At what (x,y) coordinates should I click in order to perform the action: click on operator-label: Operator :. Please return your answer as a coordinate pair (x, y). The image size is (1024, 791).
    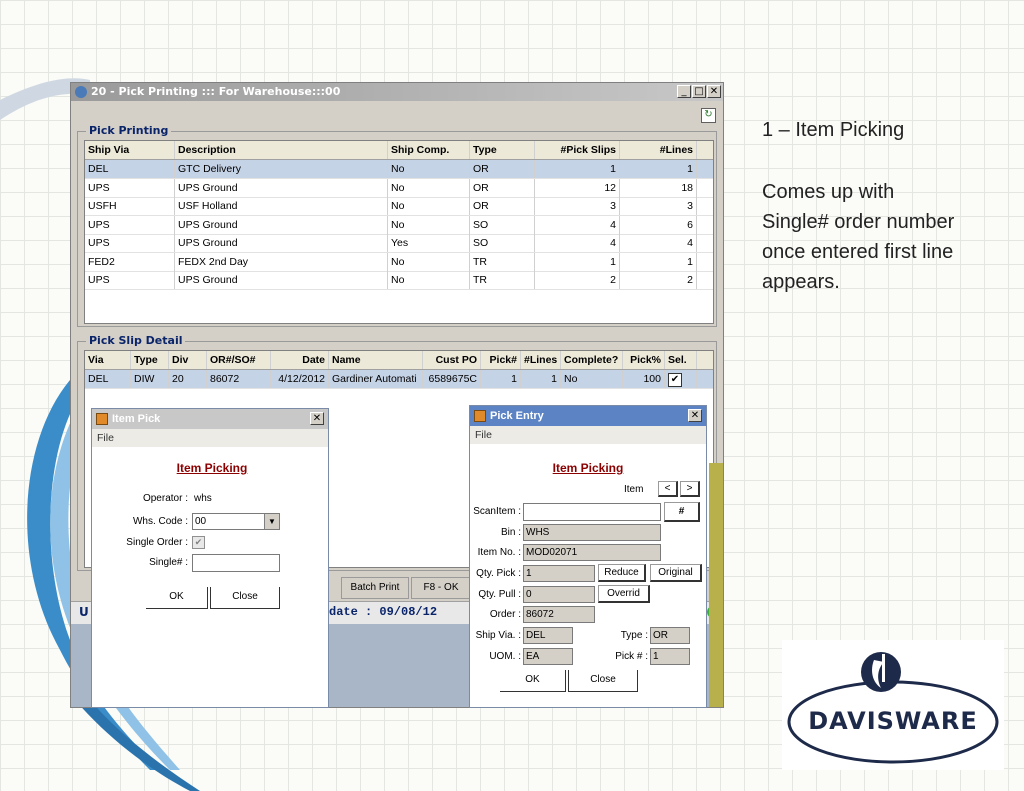
    Looking at the image, I should click on (165, 498).